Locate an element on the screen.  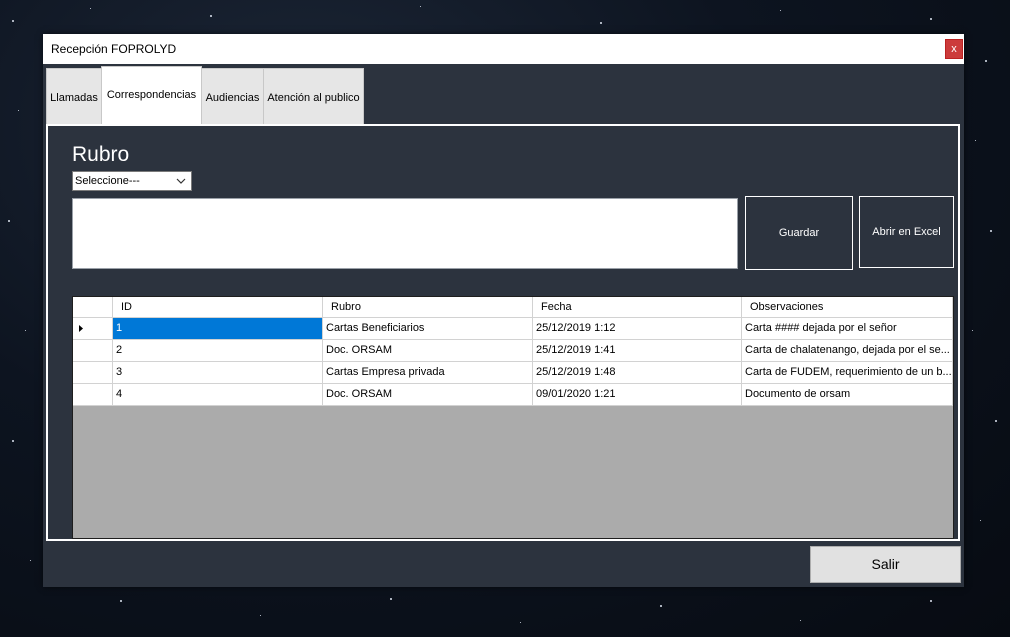
rubro-select-value: Seleccione--- is located at coordinates (107, 181).